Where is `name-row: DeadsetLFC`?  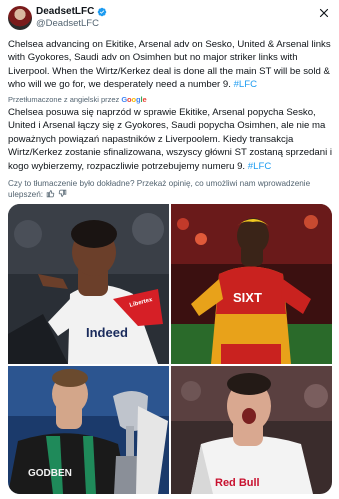
name-row: DeadsetLFC is located at coordinates (71, 12).